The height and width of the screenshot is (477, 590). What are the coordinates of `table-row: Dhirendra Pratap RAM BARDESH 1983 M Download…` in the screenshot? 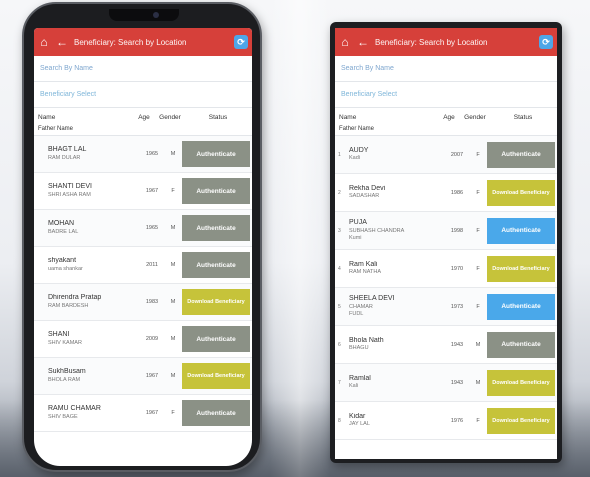 It's located at (143, 302).